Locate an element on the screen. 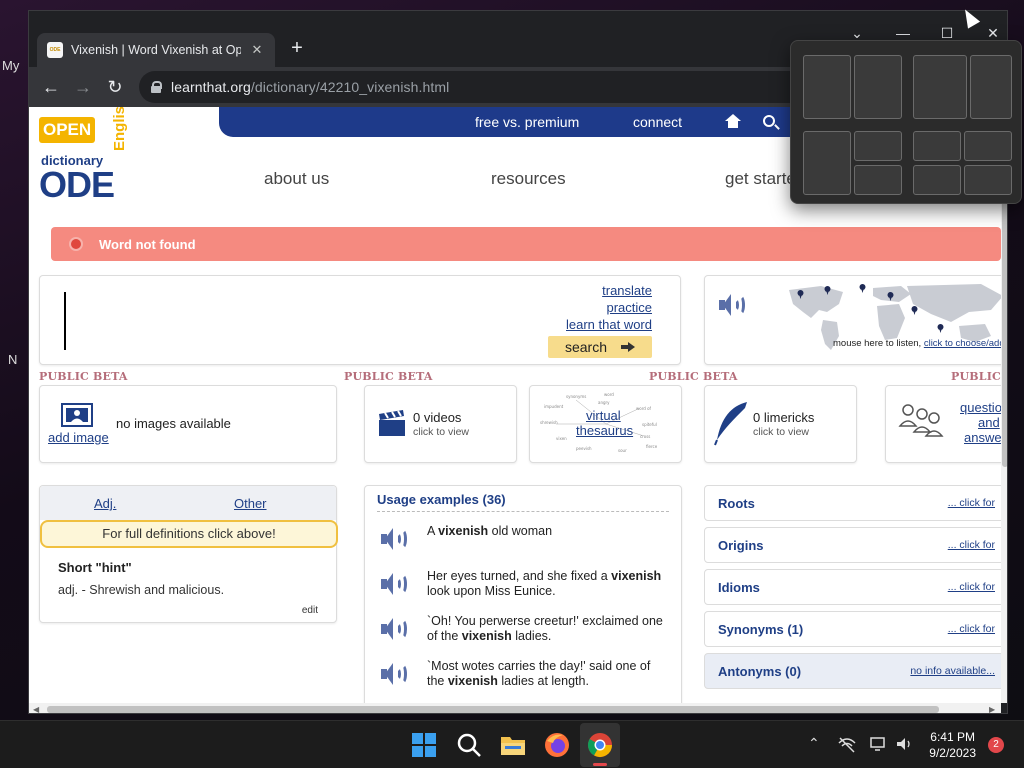 The image size is (1024, 768). system-clock: 6:41 PM 9/2/2023 is located at coordinates (952, 745).